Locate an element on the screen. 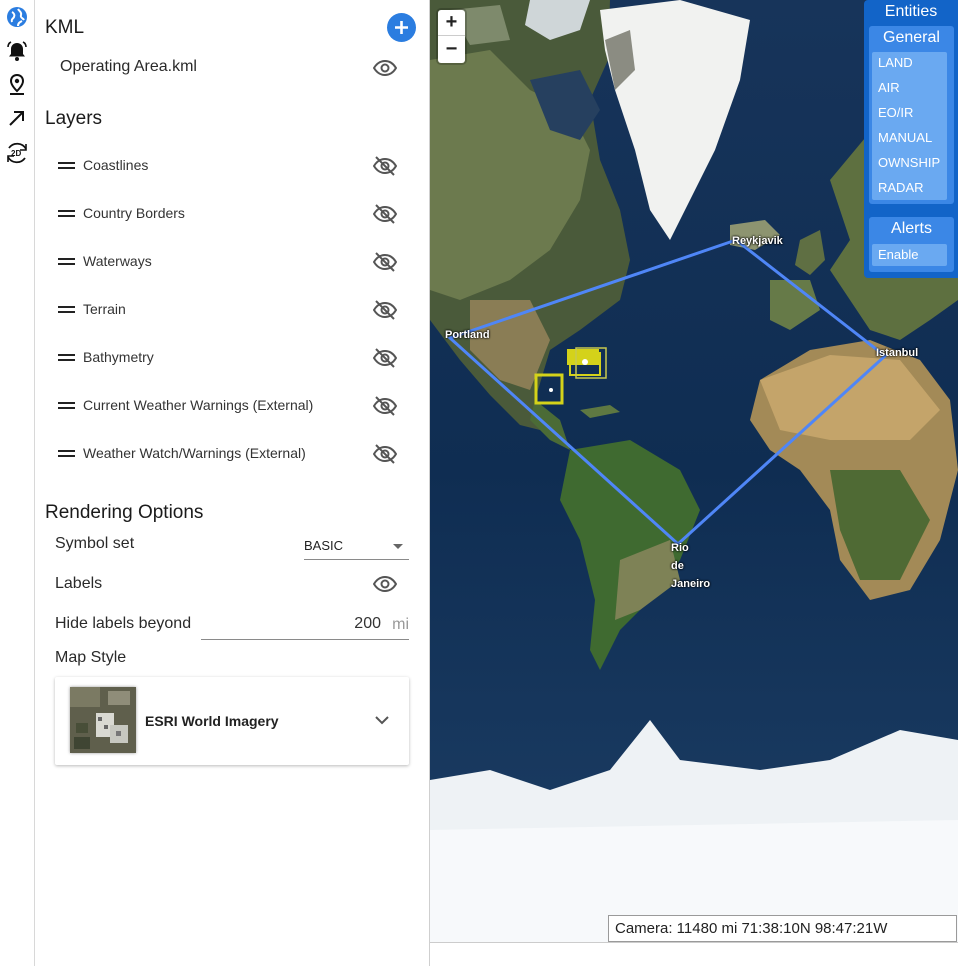 The width and height of the screenshot is (958, 966). caret-down-icon is located at coordinates (398, 546).